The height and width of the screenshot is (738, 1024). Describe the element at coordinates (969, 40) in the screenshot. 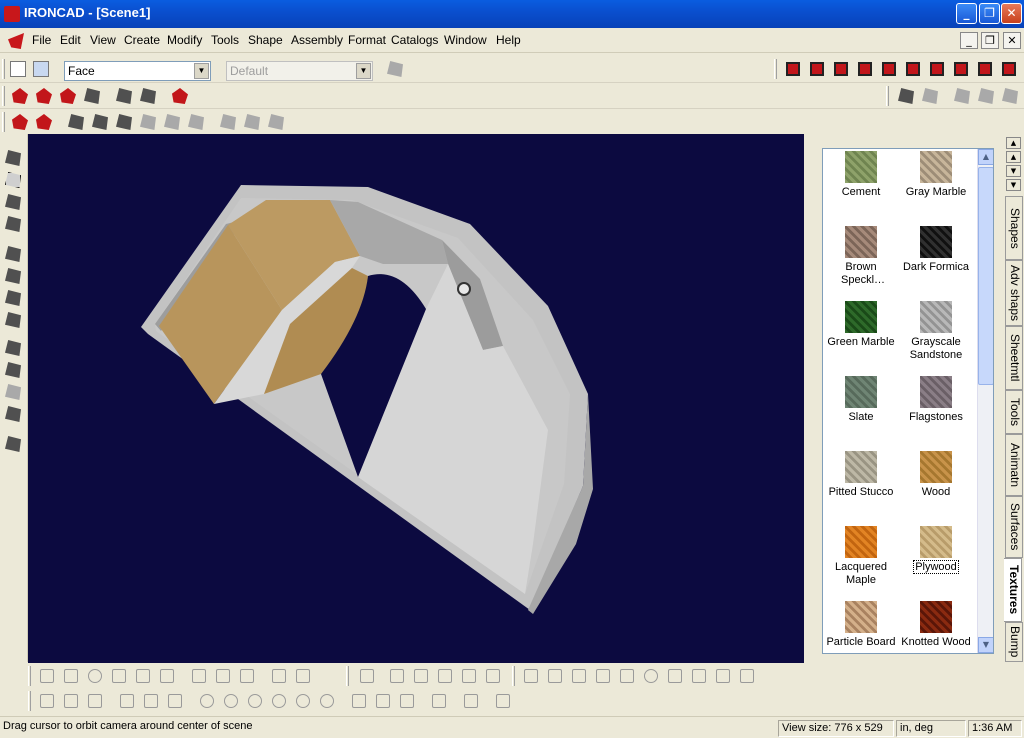

I see `mdi-minimize-button: _` at that location.